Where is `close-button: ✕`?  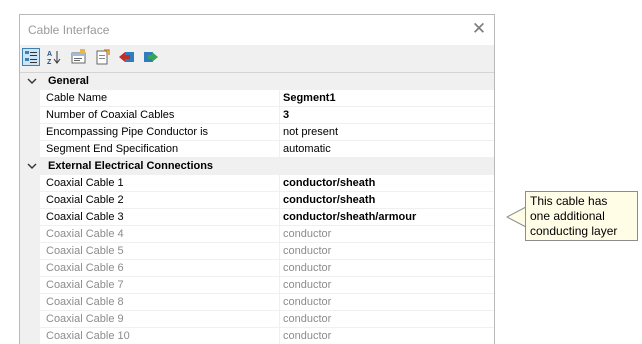 close-button: ✕ is located at coordinates (479, 29).